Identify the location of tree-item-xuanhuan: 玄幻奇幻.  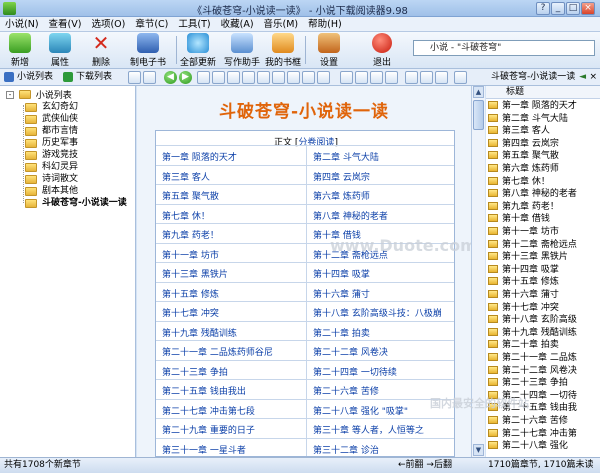
(60, 107).